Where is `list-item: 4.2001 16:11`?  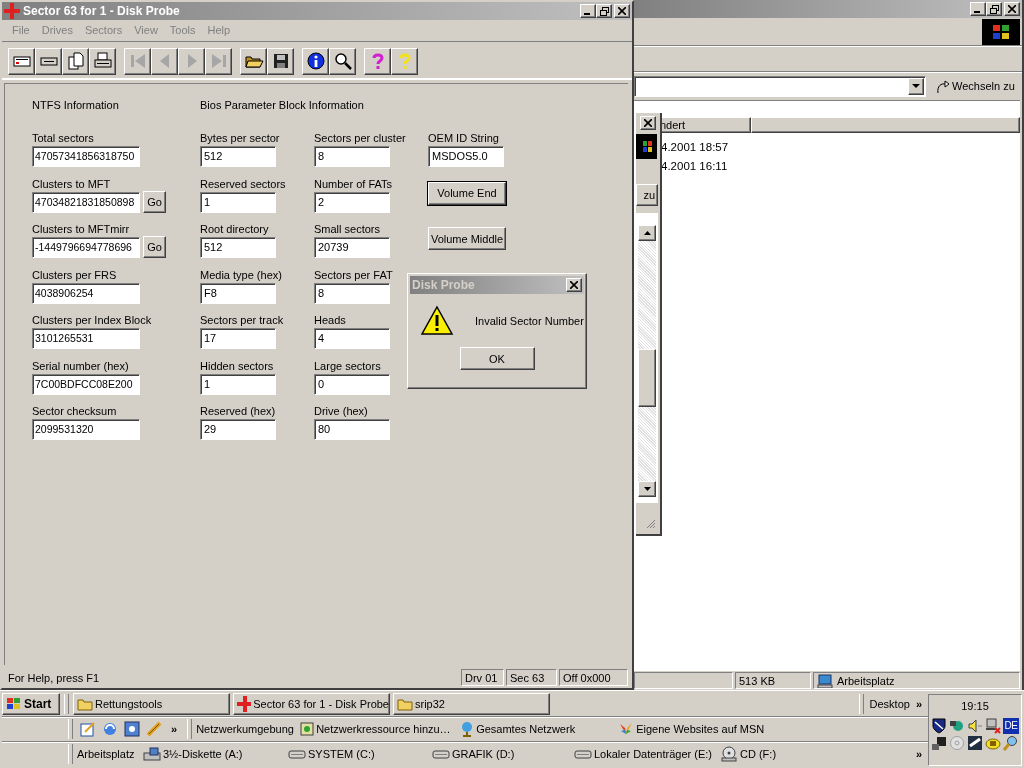
list-item: 4.2001 16:11 is located at coordinates (827, 166).